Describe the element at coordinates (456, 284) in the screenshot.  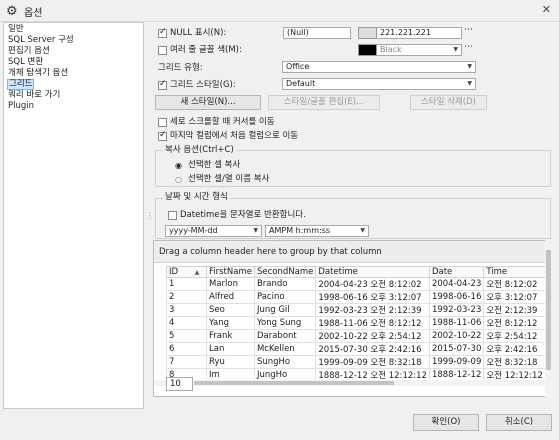
I see `table-cell: 2004-04-23` at that location.